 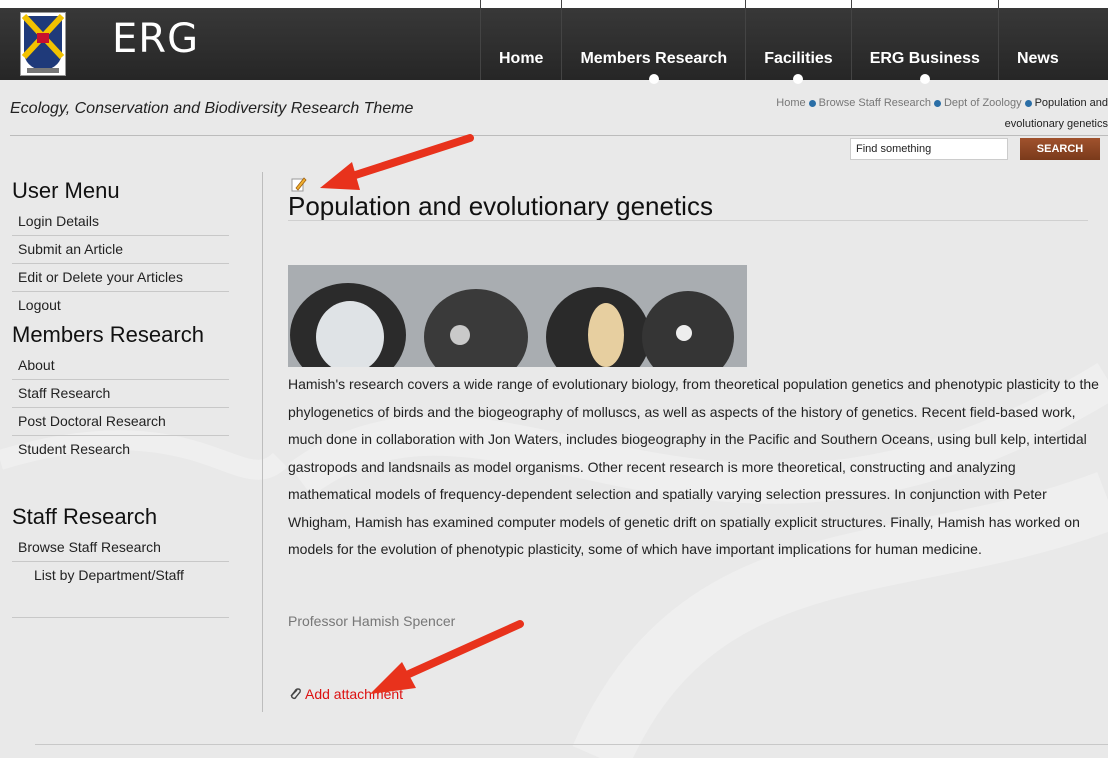 What do you see at coordinates (120, 394) in the screenshot?
I see `sidebar-item-staff-research: Staff Research` at bounding box center [120, 394].